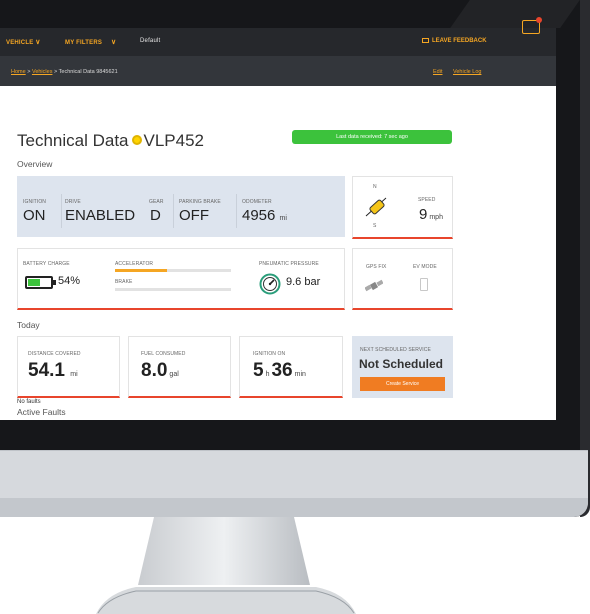  What do you see at coordinates (427, 200) in the screenshot?
I see `speed-label: SPEED` at bounding box center [427, 200].